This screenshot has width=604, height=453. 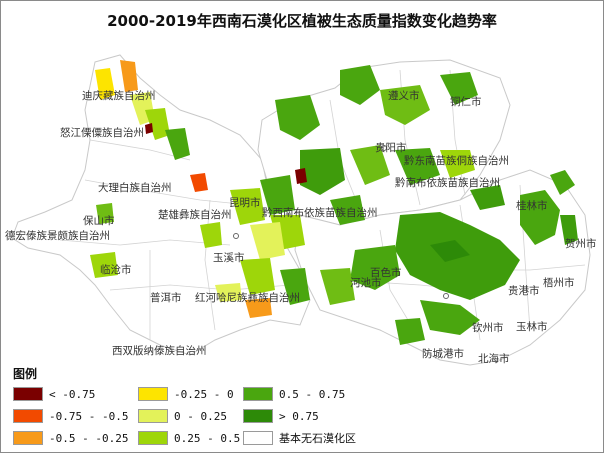 I want to click on label-qinzhou: 钦州市, so click(x=488, y=328).